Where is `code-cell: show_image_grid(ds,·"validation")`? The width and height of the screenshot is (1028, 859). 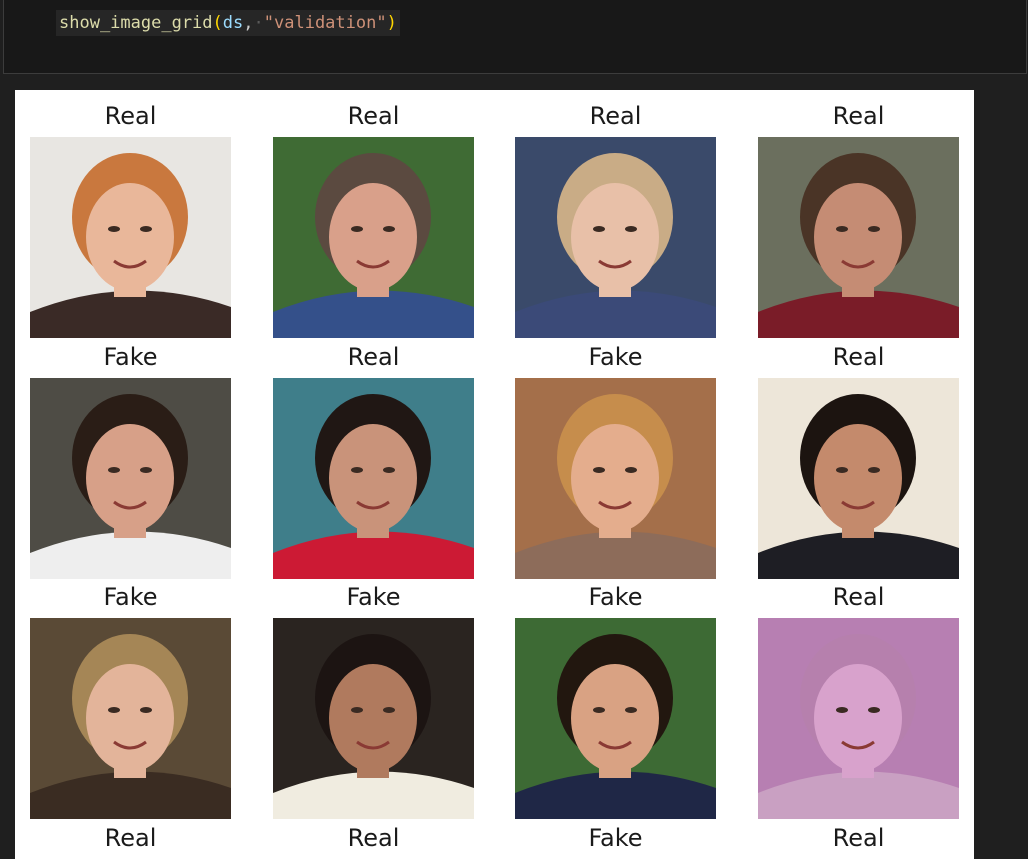 code-cell: show_image_grid(ds,·"validation") is located at coordinates (515, 37).